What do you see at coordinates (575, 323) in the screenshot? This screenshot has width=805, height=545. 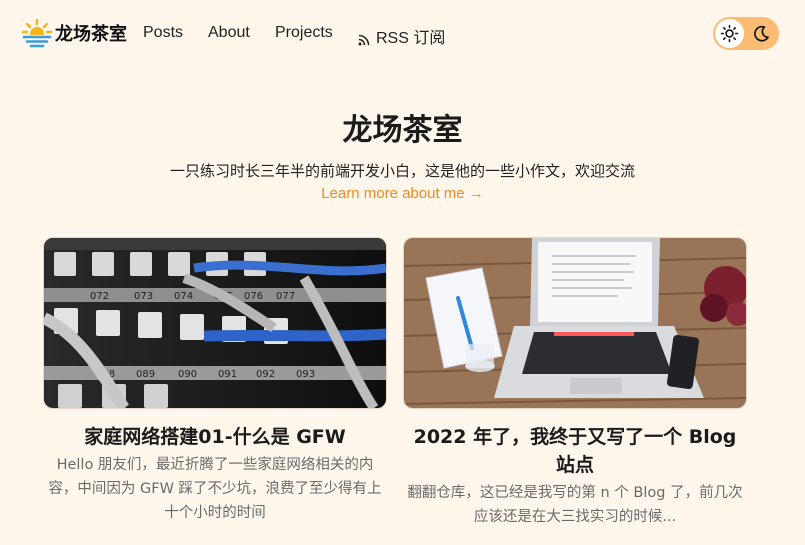 I see `post-thumbnail` at bounding box center [575, 323].